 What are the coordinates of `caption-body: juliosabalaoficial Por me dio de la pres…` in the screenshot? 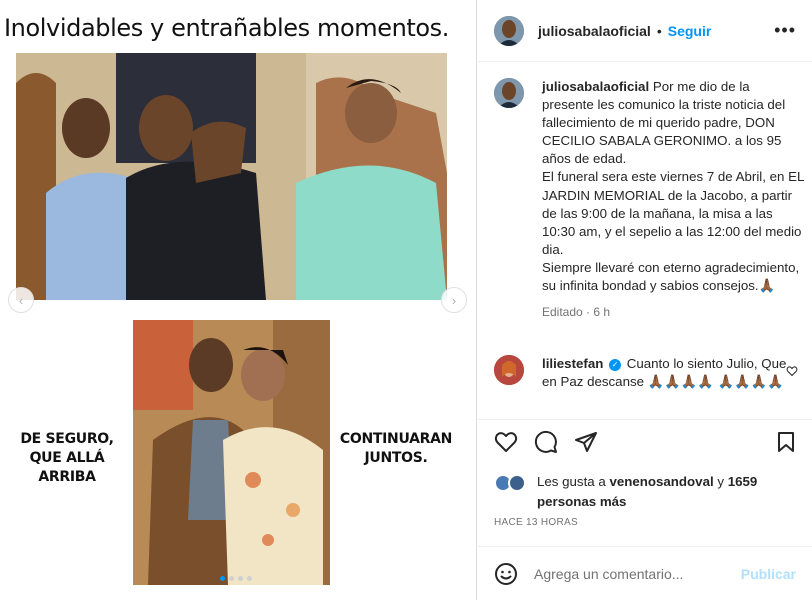 It's located at (673, 199).